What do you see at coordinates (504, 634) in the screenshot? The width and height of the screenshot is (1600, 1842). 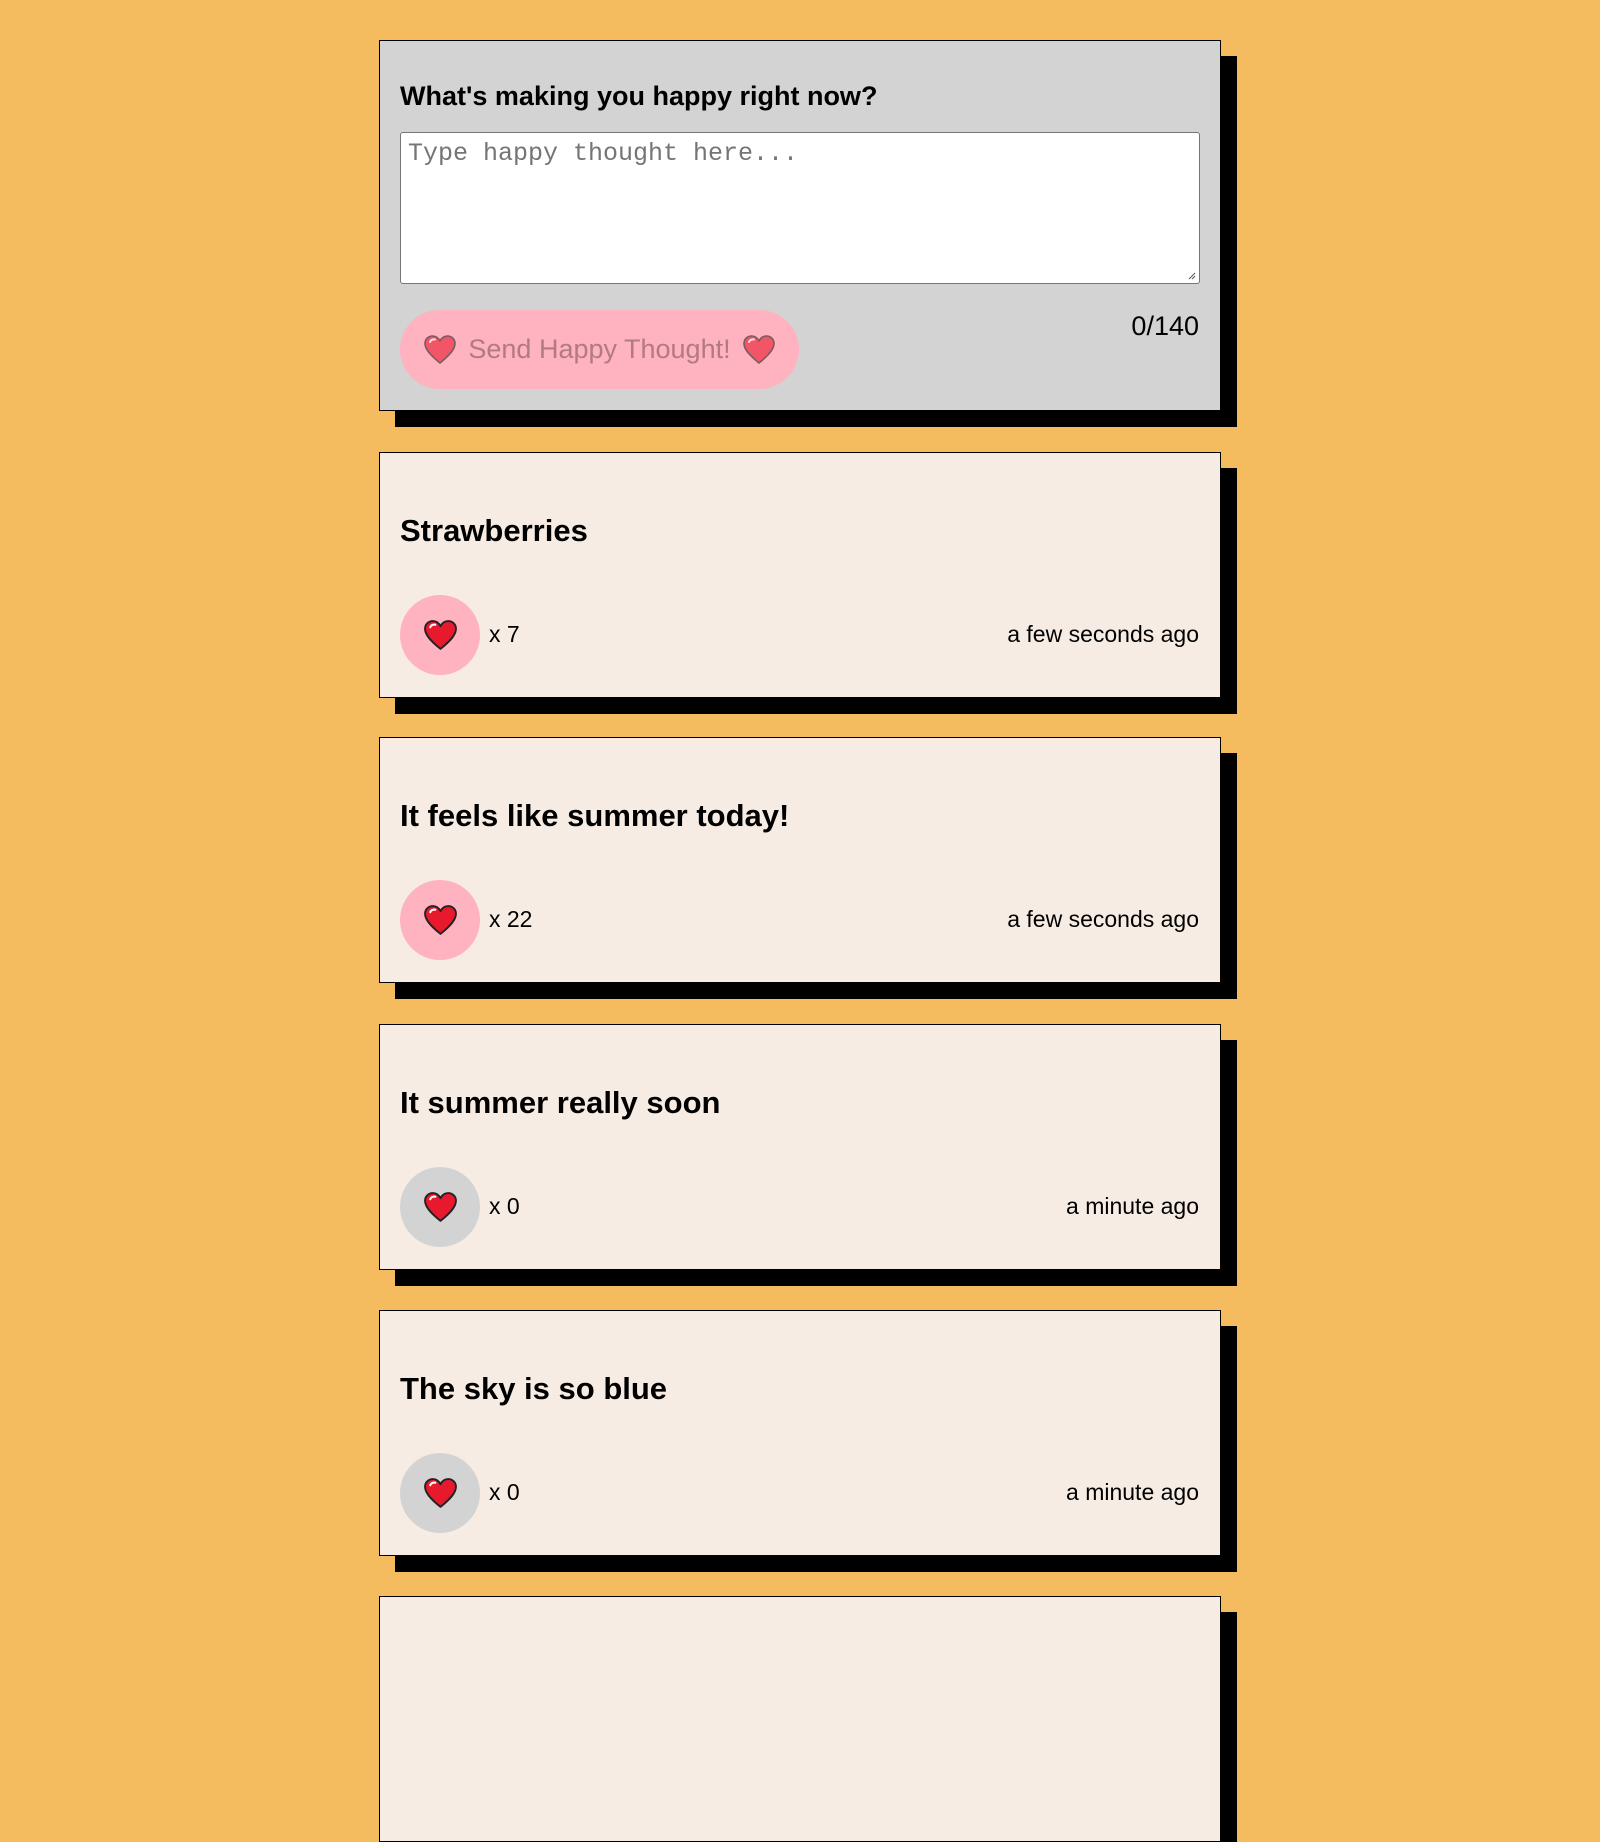 I see `like-count: x 7` at bounding box center [504, 634].